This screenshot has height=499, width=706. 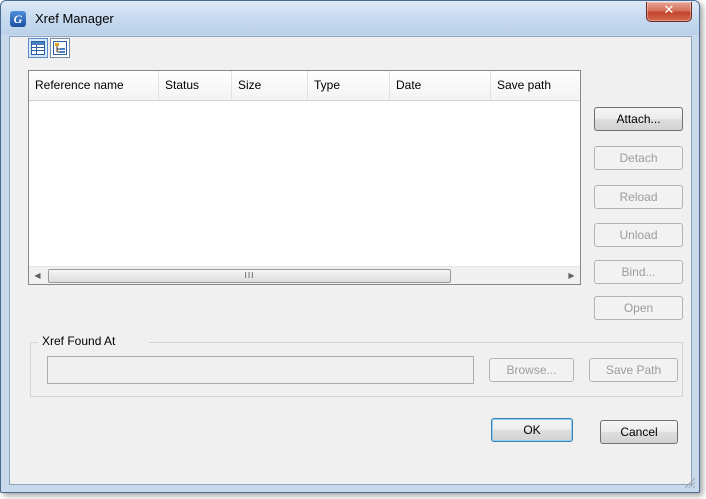 What do you see at coordinates (571, 275) in the screenshot?
I see `scroll-right-arrow-icon: ▶` at bounding box center [571, 275].